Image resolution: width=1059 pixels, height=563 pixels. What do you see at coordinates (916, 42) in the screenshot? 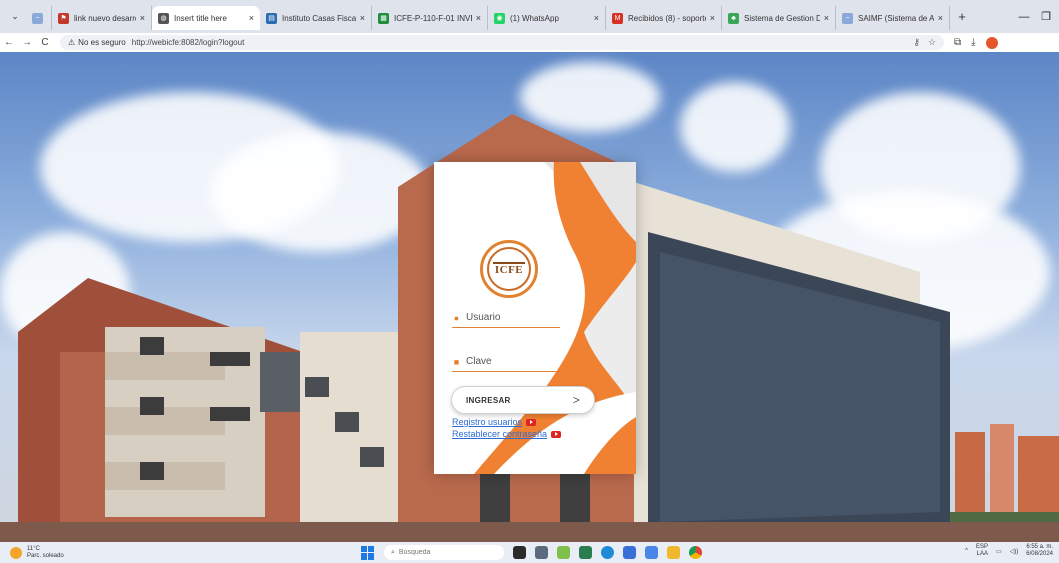
I see `password-key-icon: ⚷` at bounding box center [916, 42].